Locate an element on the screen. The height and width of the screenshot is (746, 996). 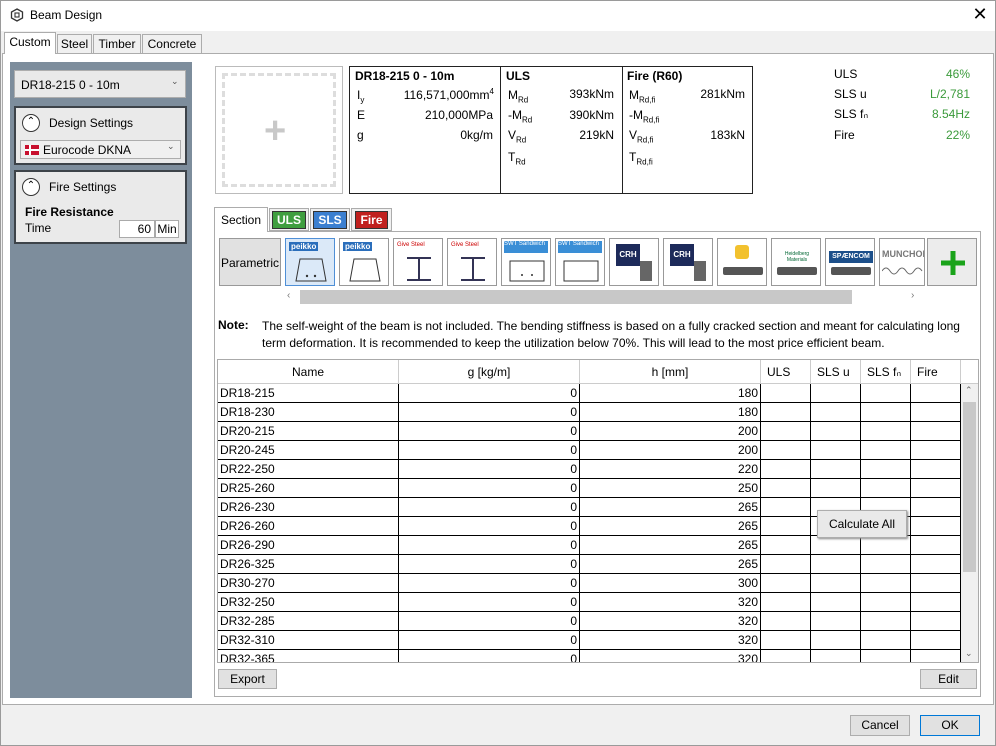
scroll-down-icon: ⌄ is located at coordinates (969, 653).